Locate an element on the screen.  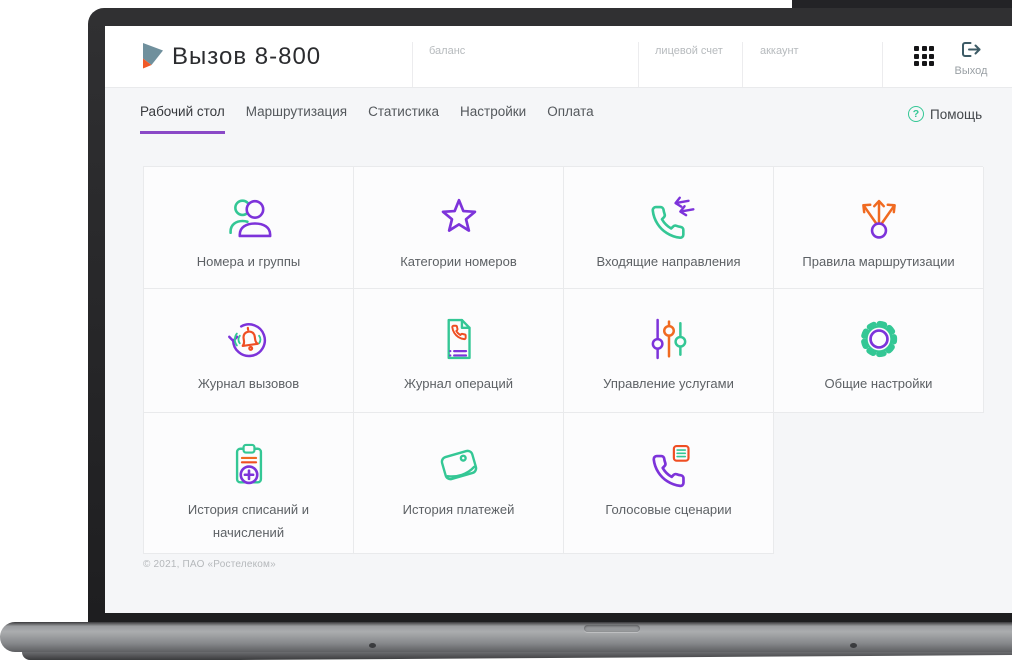
balance-field-label: баланс is located at coordinates (447, 51).